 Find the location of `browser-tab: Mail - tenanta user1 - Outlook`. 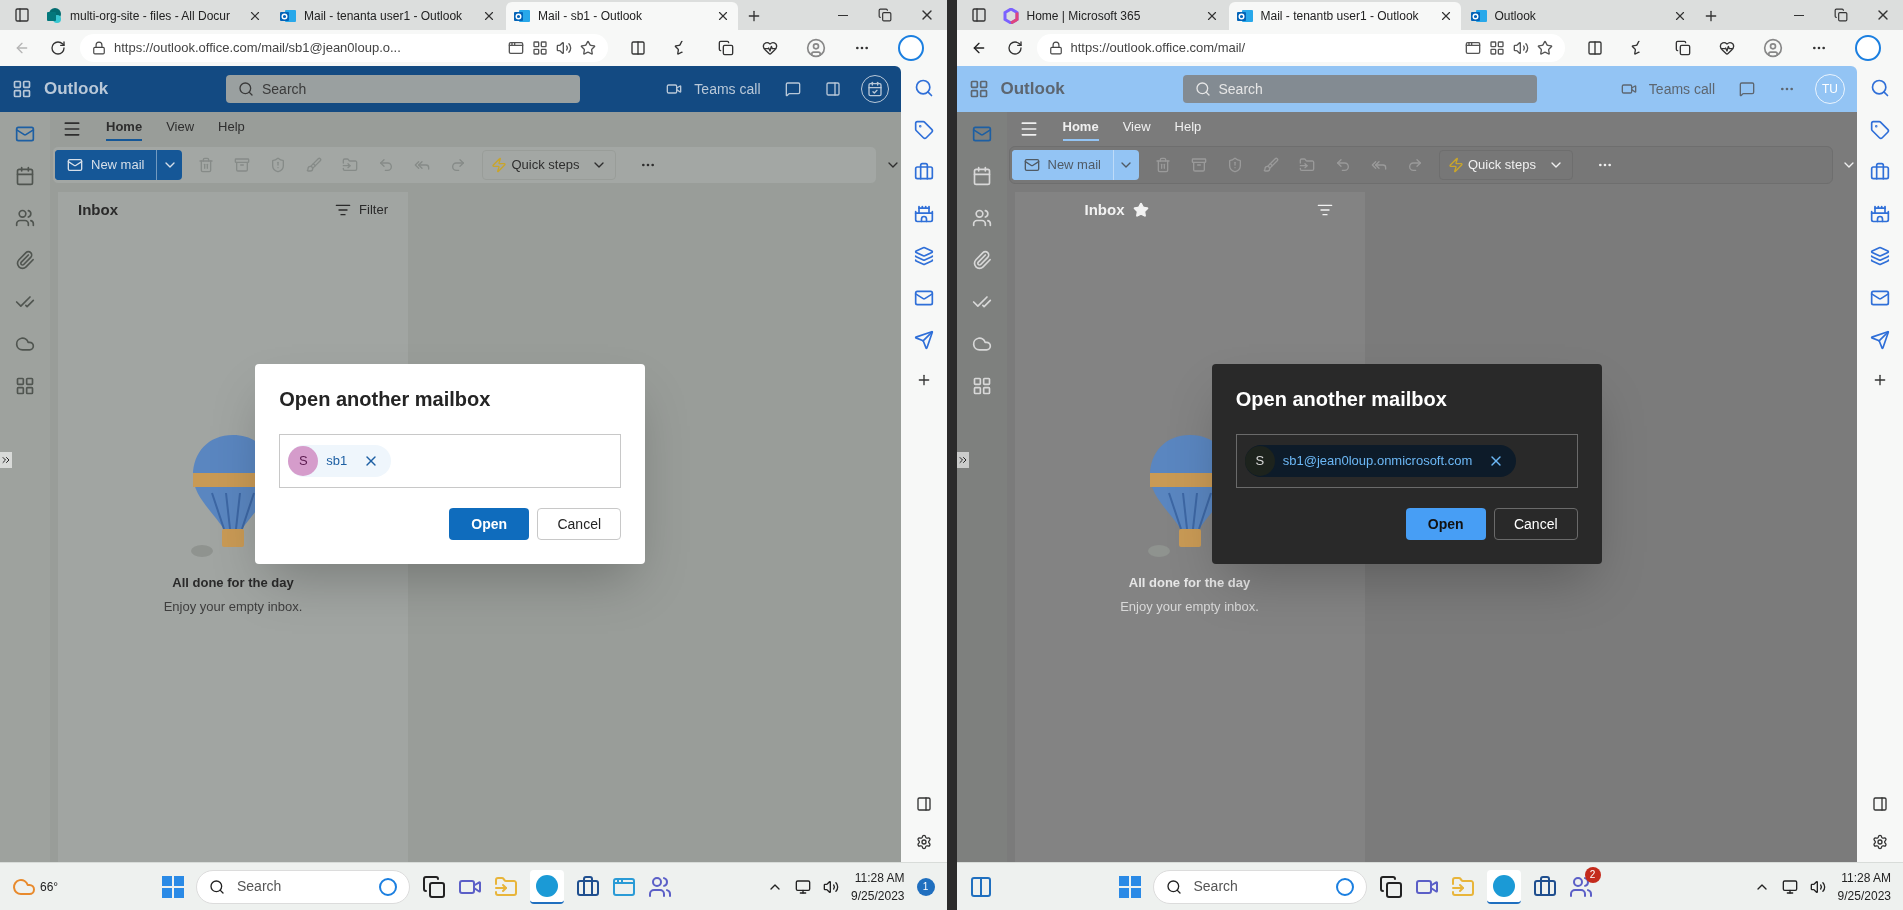

browser-tab: Mail - tenanta user1 - Outlook is located at coordinates (388, 16).